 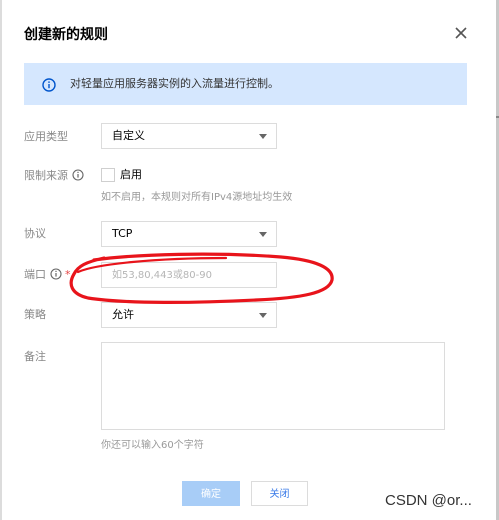 I want to click on port-label: 端口, so click(x=35, y=274).